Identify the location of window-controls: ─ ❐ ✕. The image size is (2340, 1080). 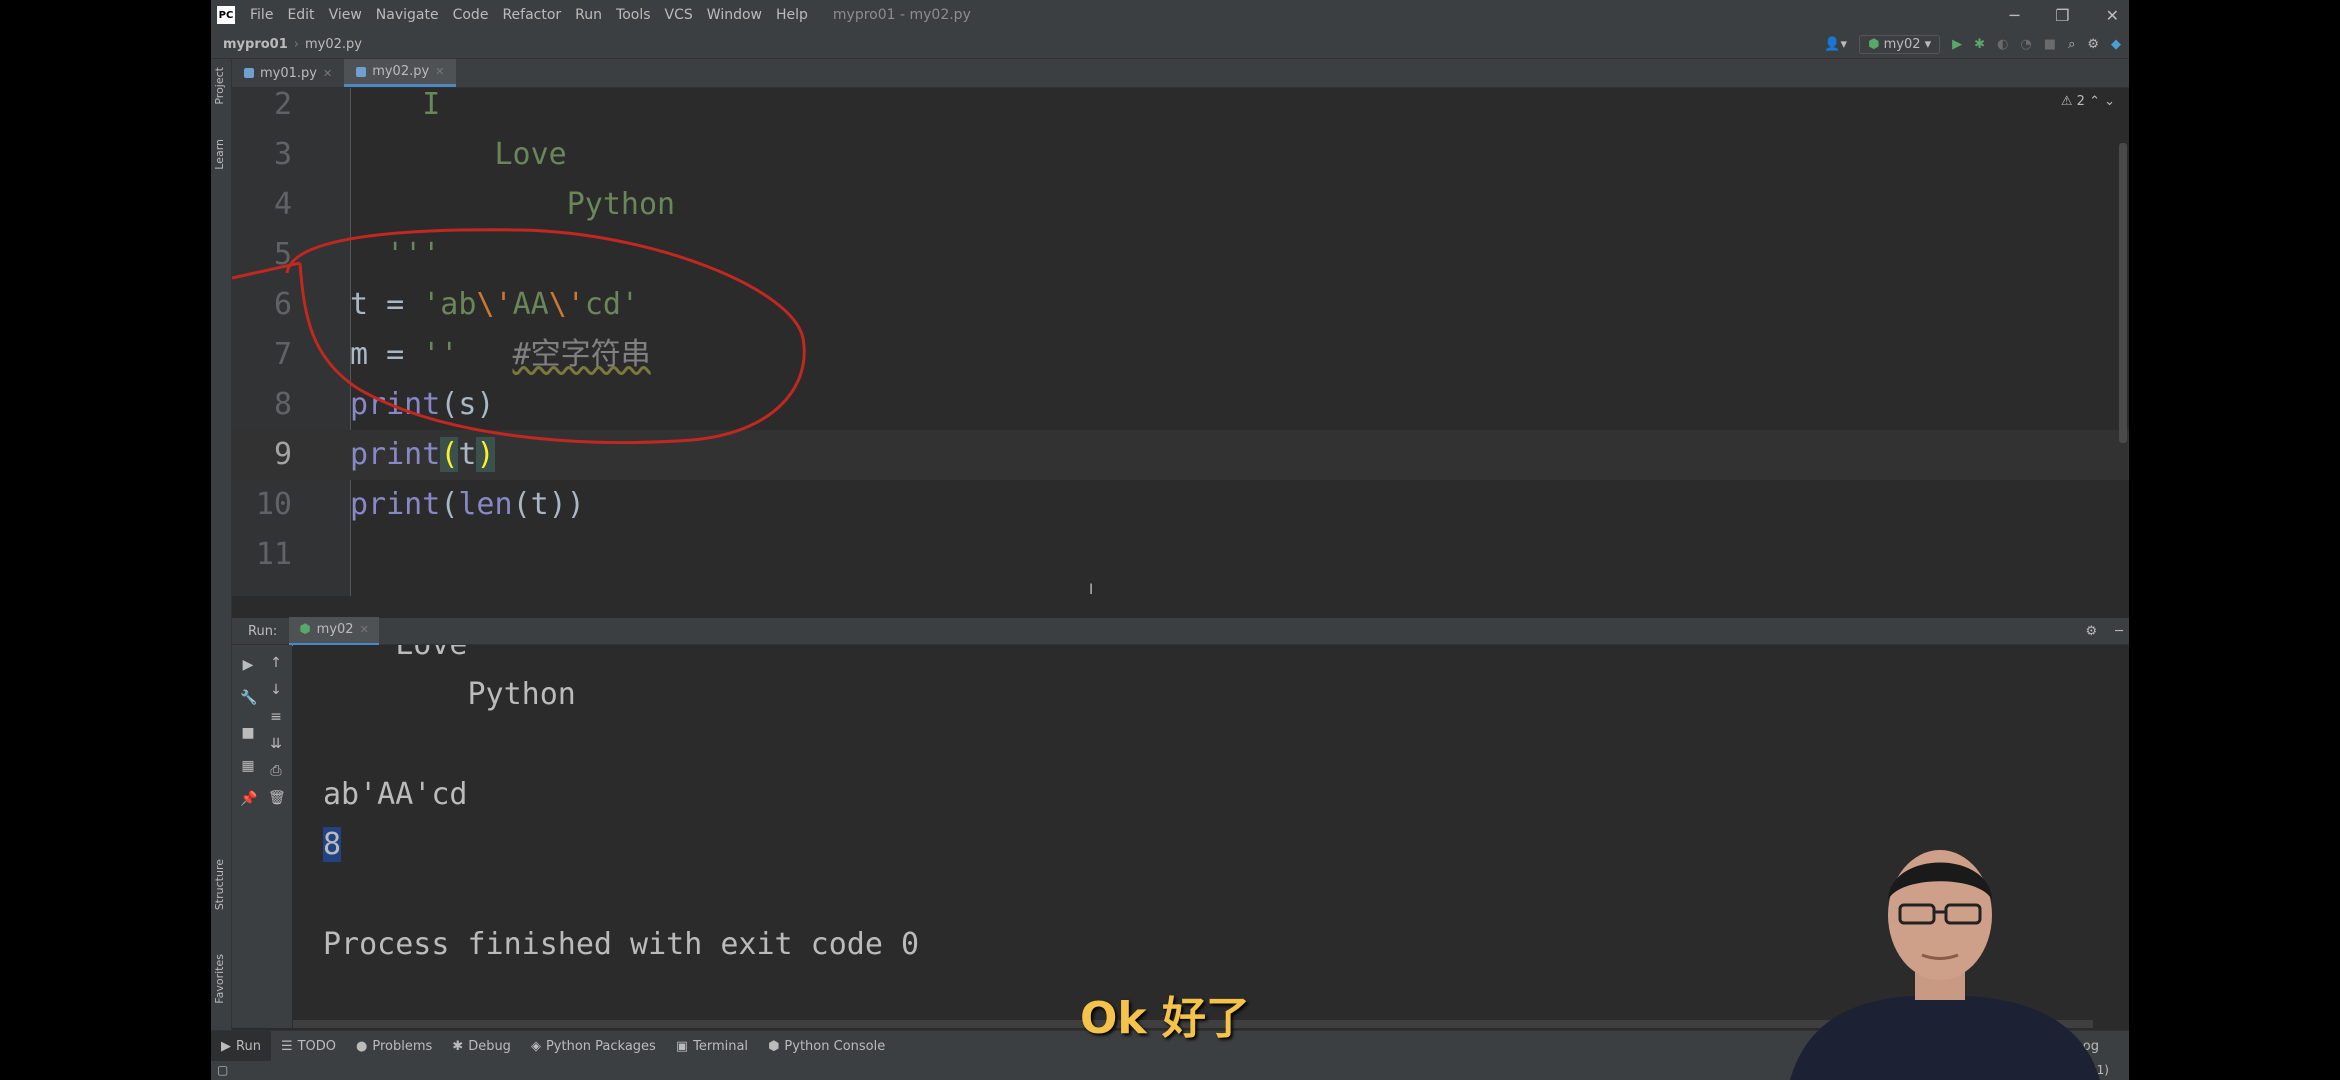
(2064, 15).